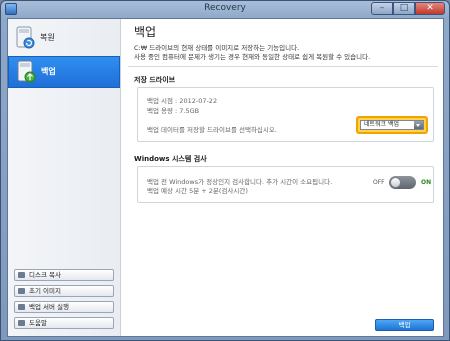 The width and height of the screenshot is (450, 341). I want to click on check-section-title: Windows 시스템 검사, so click(170, 159).